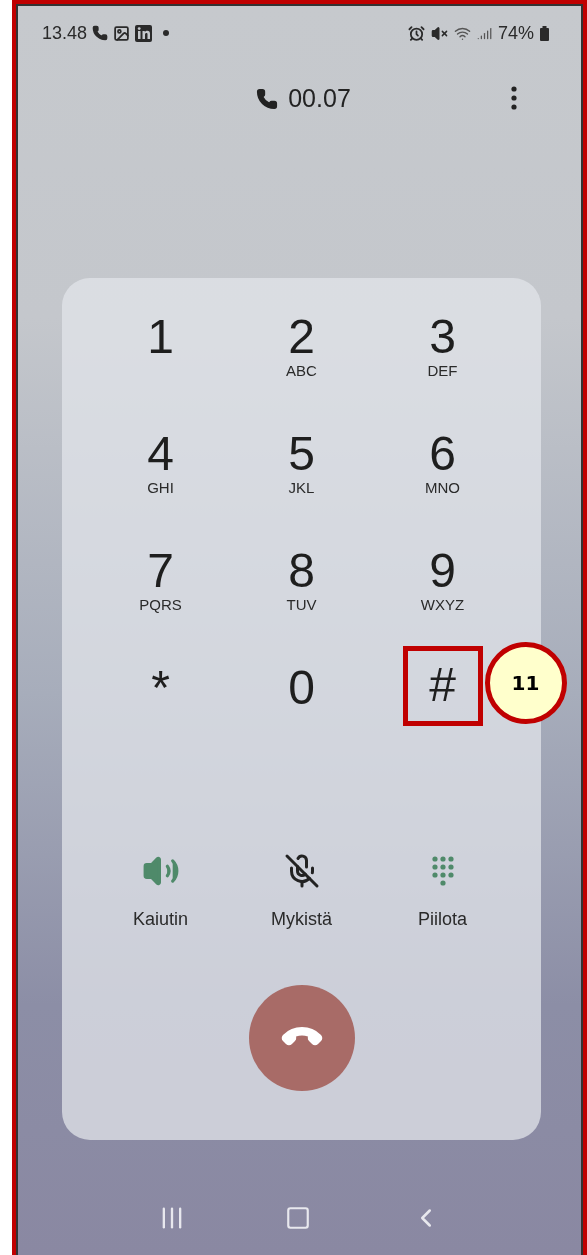 Image resolution: width=587 pixels, height=1255 pixels. What do you see at coordinates (515, 33) in the screenshot?
I see `battery-percentage: 74%` at bounding box center [515, 33].